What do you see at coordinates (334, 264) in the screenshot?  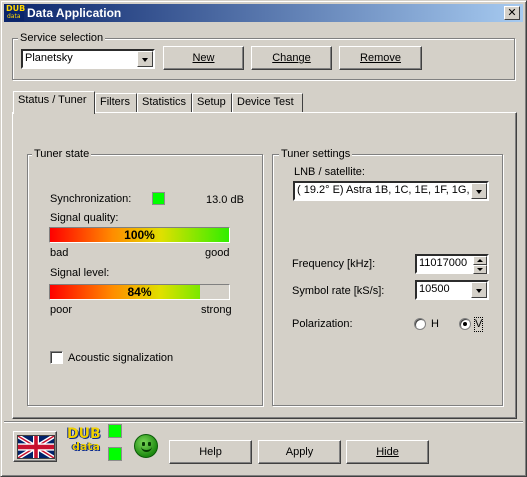 I see `frequency-label: Frequency [kHz]:` at bounding box center [334, 264].